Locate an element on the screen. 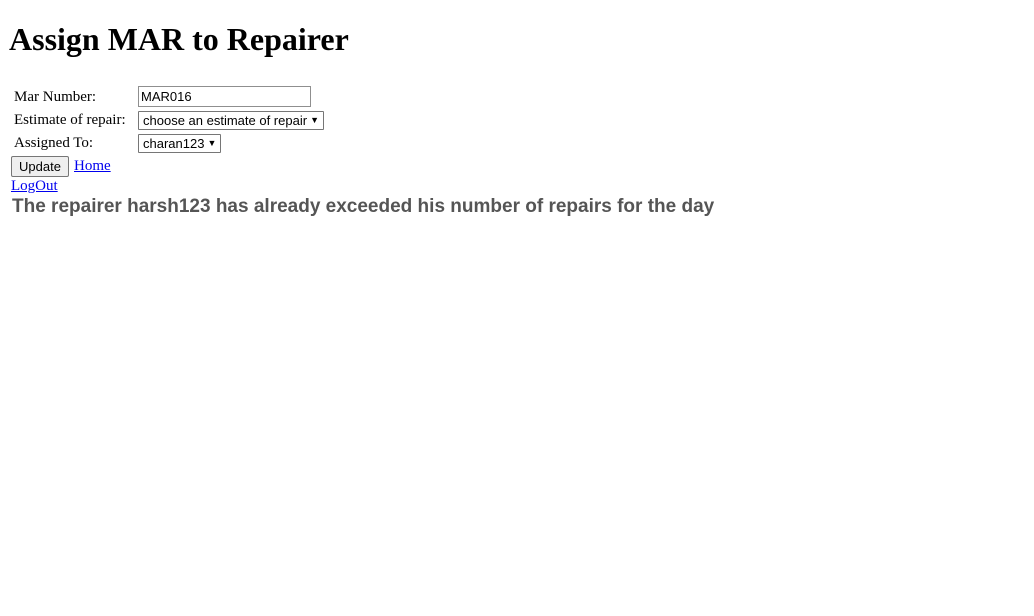 This screenshot has height=616, width=1034. assigned-select: charan123 ▼ is located at coordinates (180, 143).